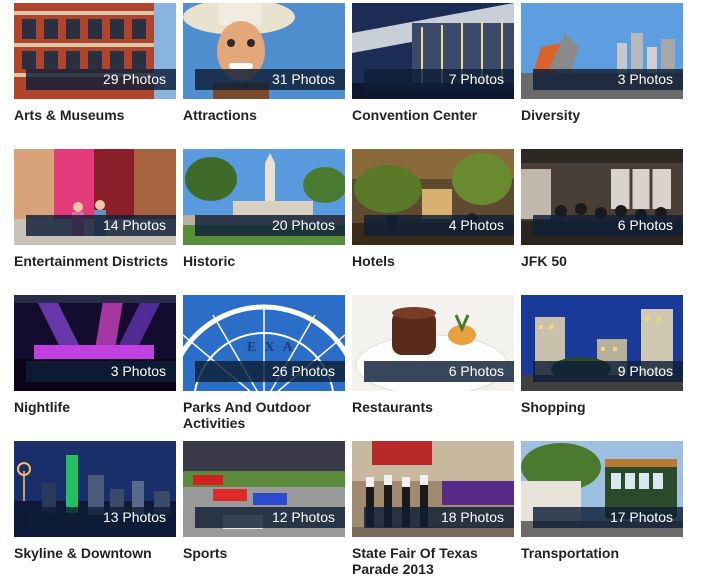 This screenshot has height=588, width=702. I want to click on category-title: Shopping, so click(602, 407).